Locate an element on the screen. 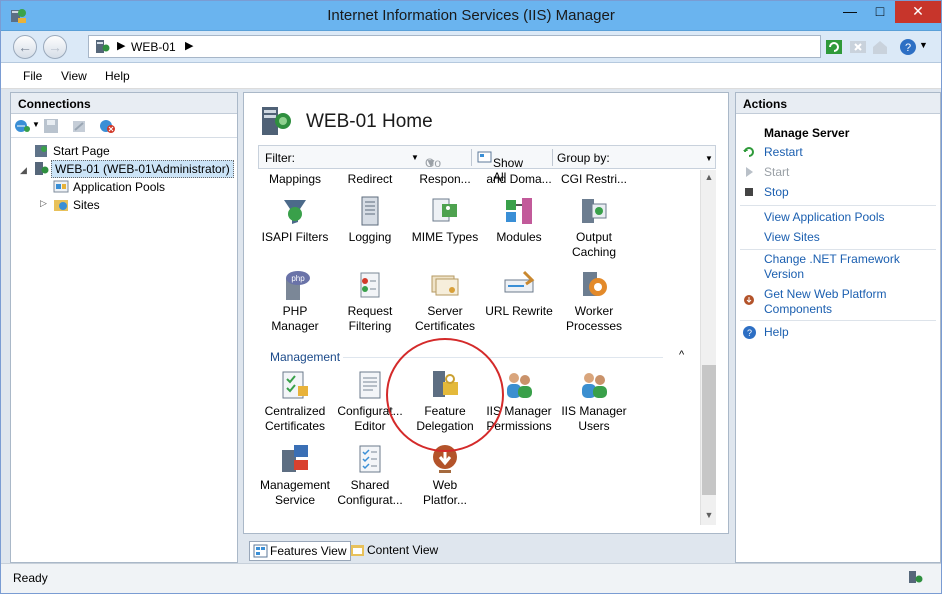 The height and width of the screenshot is (594, 942). feature-logging: Logging is located at coordinates (370, 219).